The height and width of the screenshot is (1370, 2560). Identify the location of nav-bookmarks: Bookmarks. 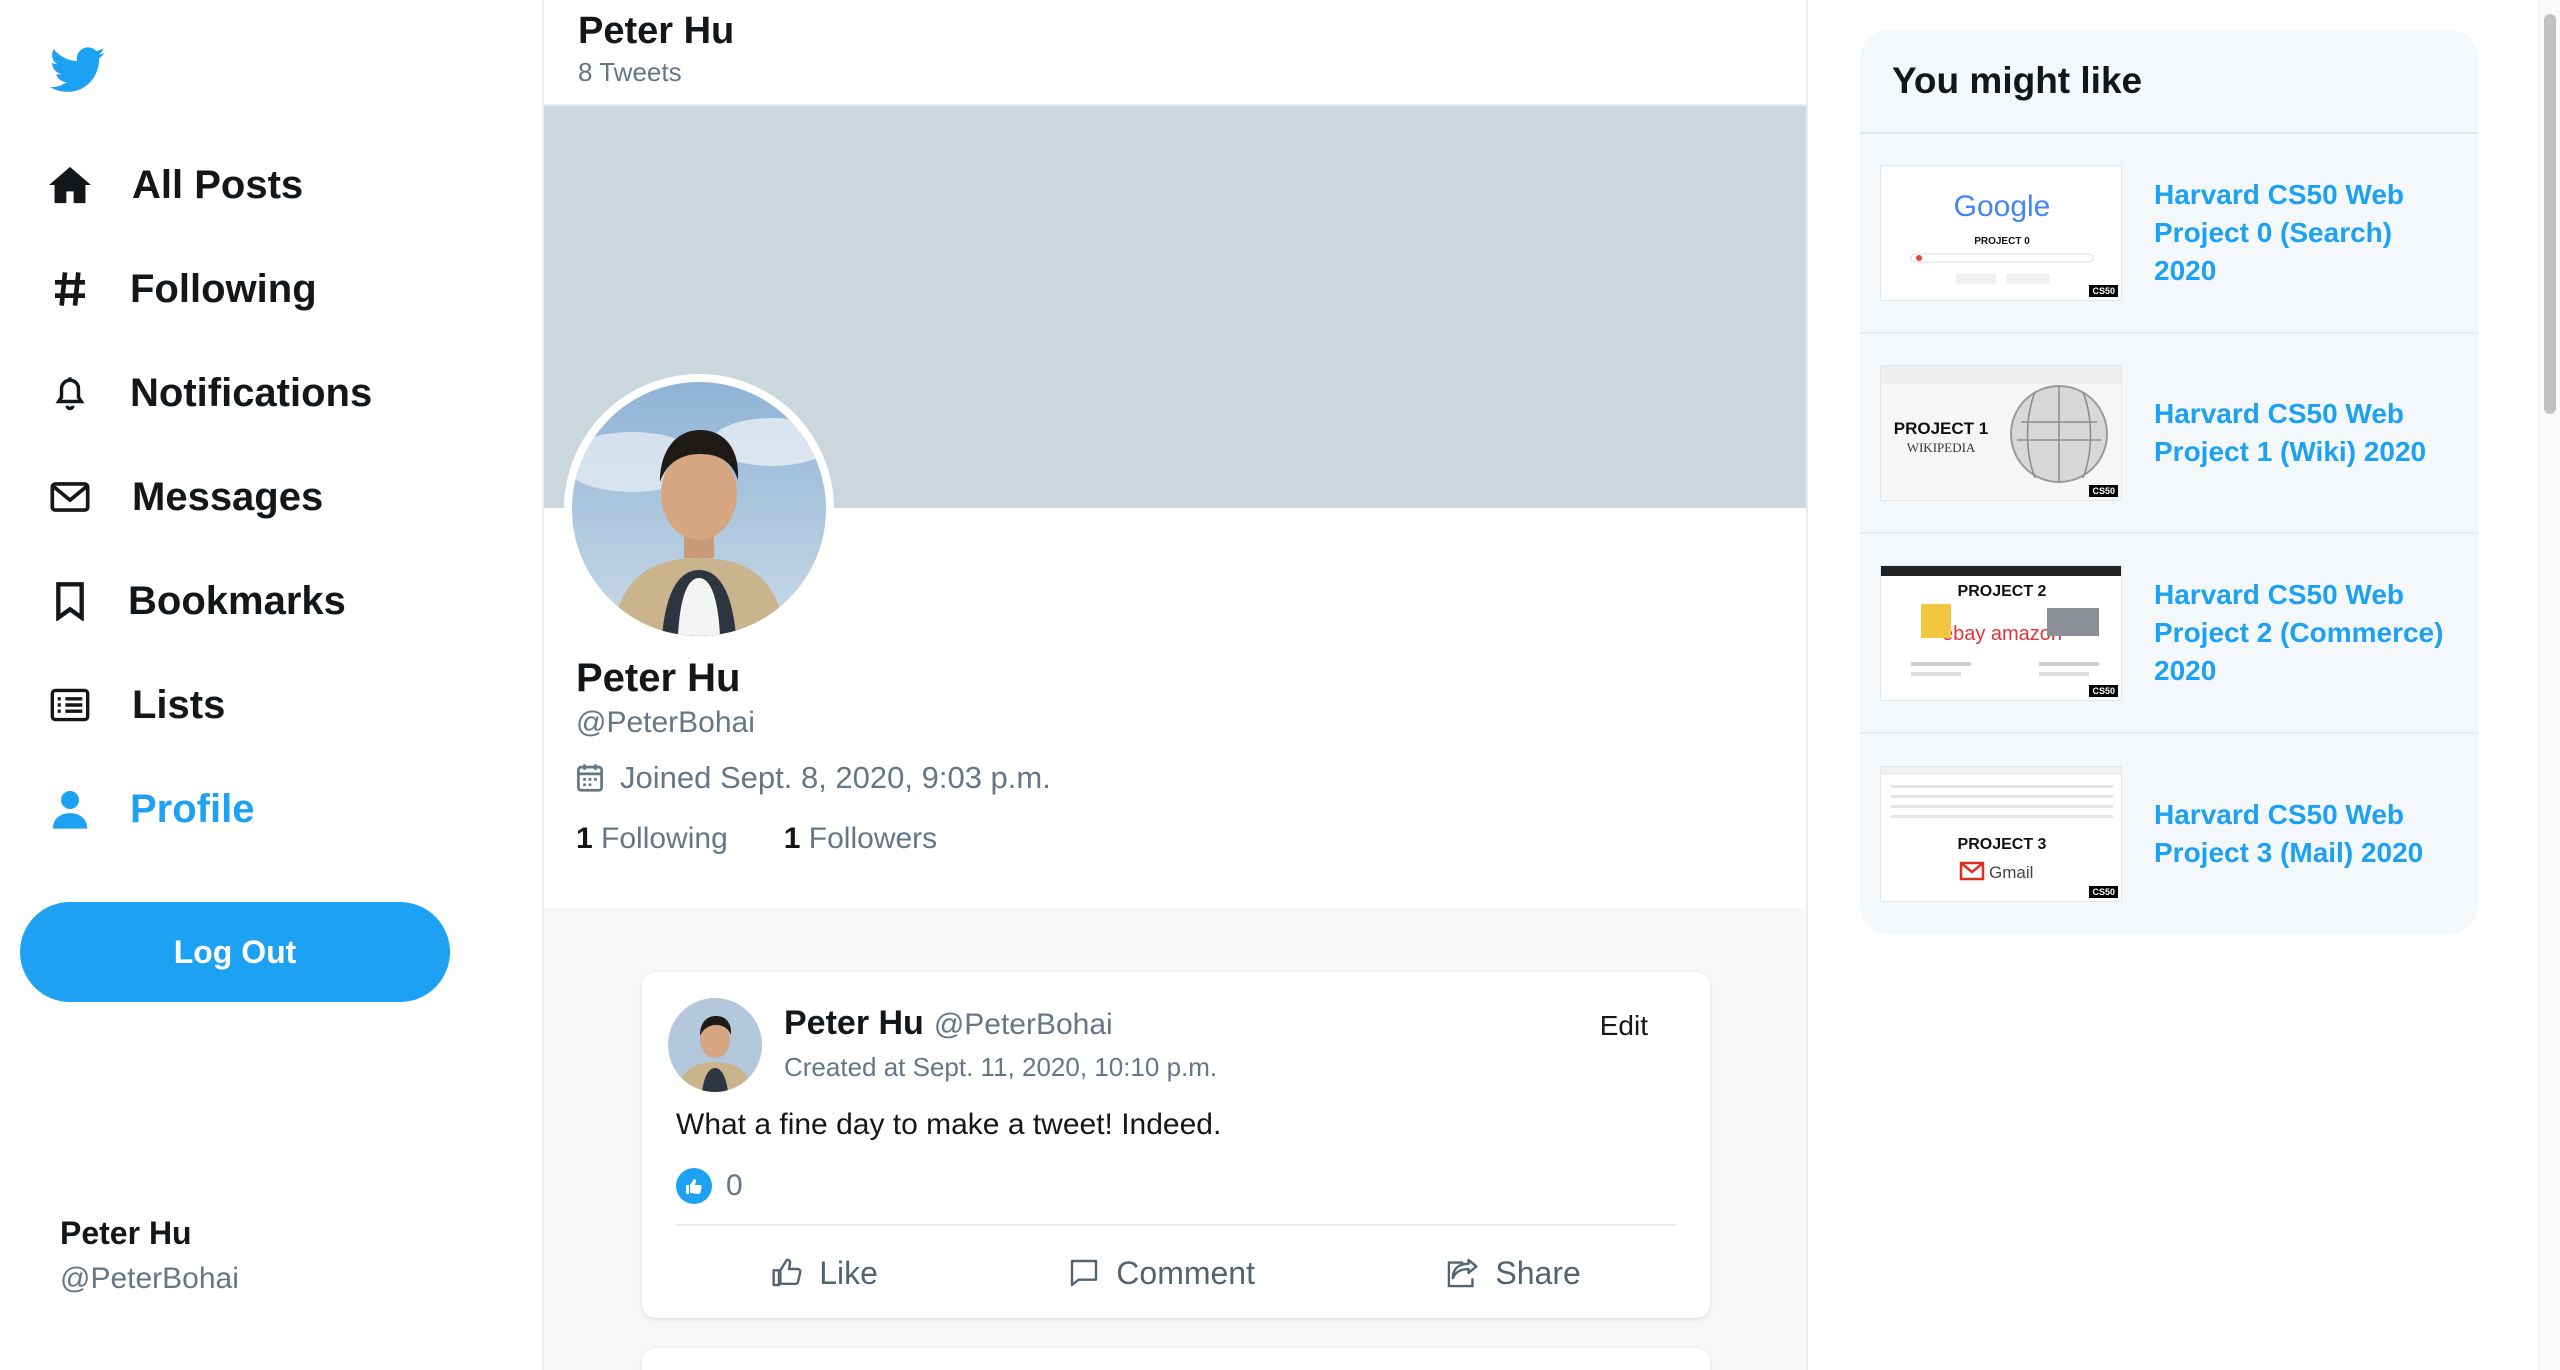
(197, 601).